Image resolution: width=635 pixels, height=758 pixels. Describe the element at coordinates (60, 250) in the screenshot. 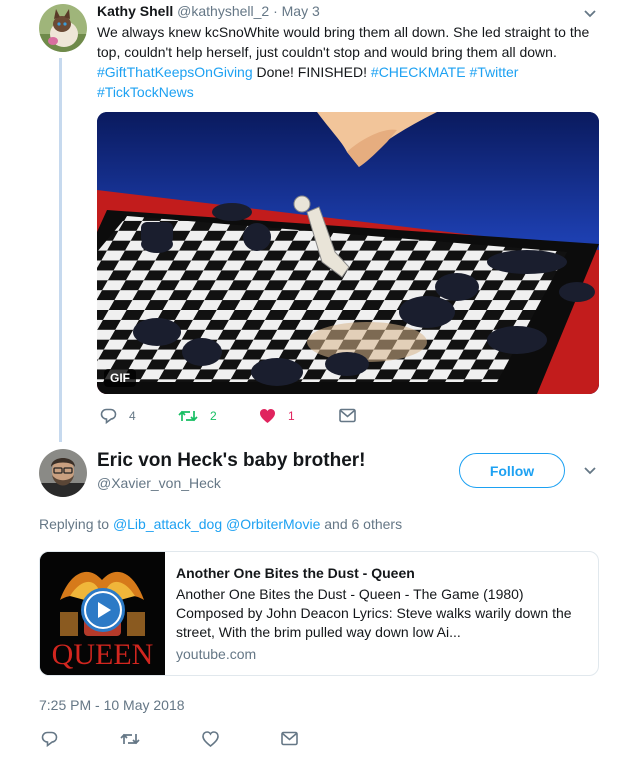

I see `thread-connector-line` at that location.